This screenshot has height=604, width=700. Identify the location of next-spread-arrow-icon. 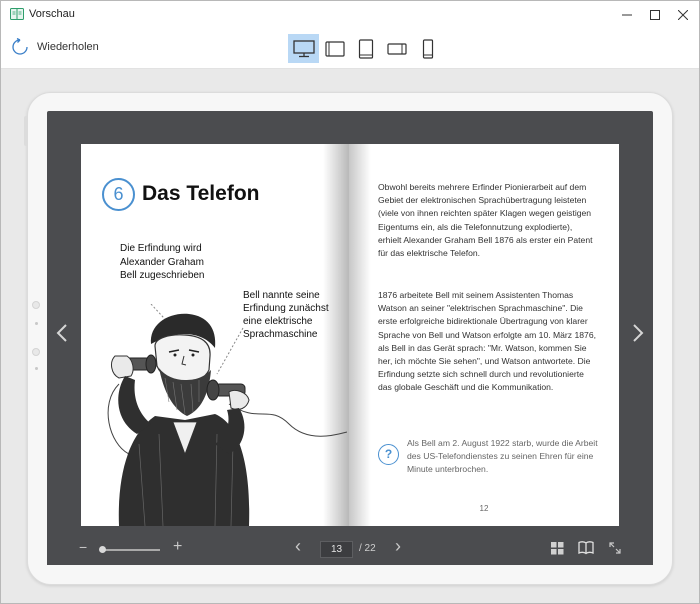
(638, 333).